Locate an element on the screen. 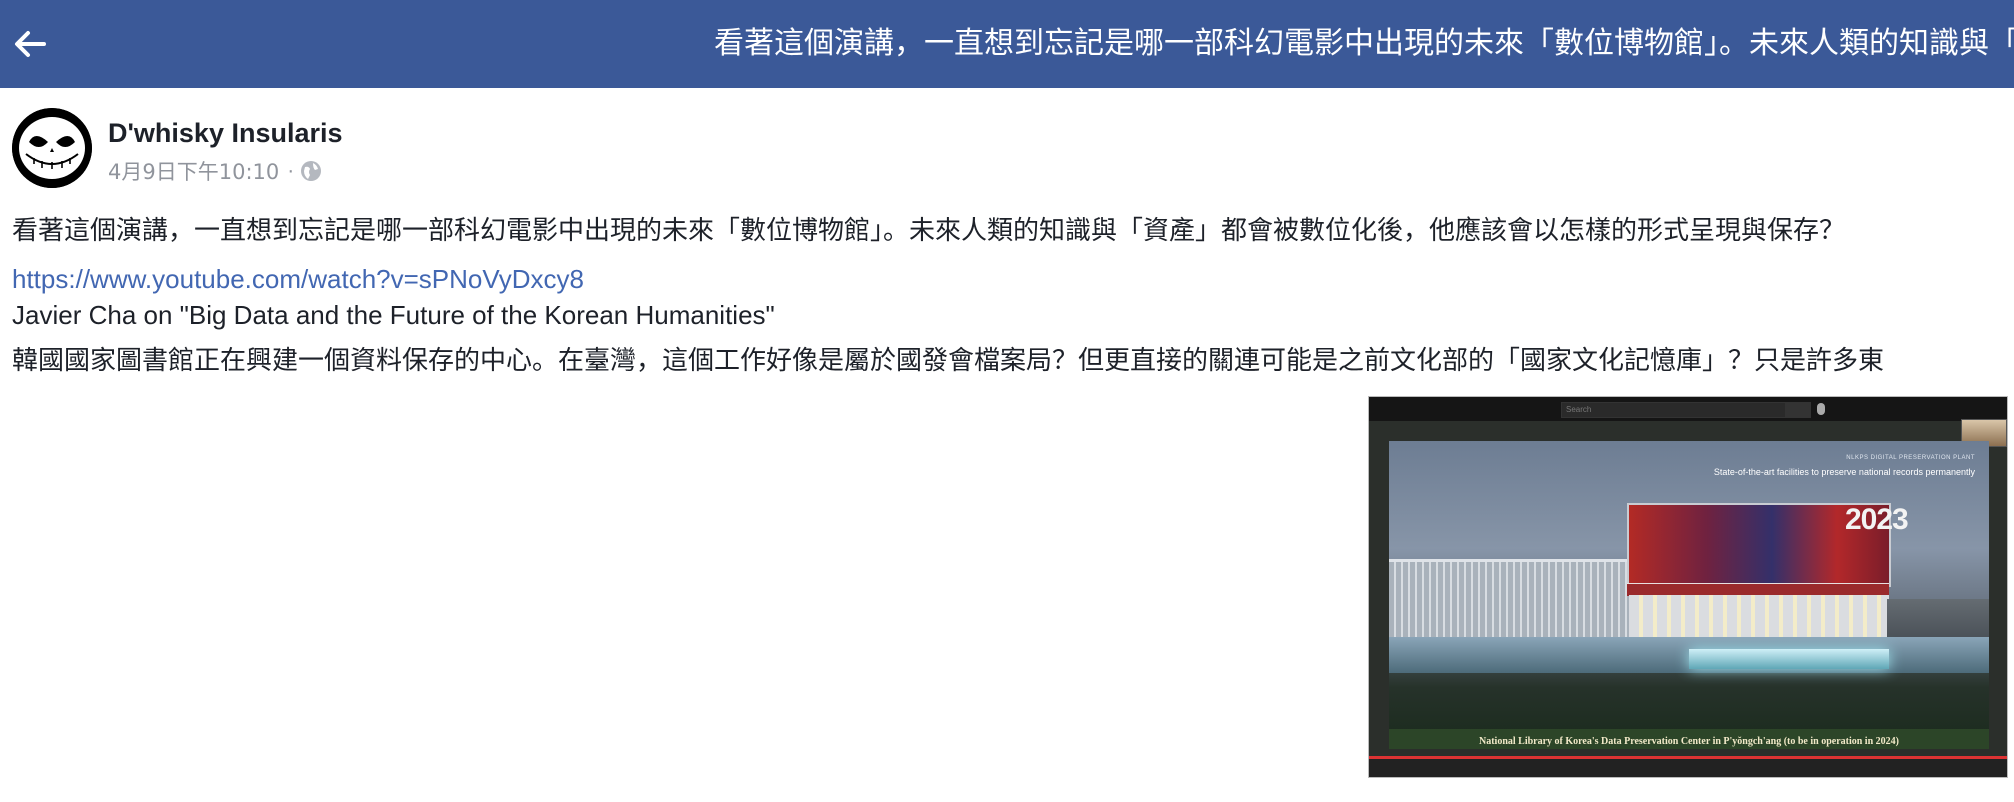  avatar is located at coordinates (52, 148).